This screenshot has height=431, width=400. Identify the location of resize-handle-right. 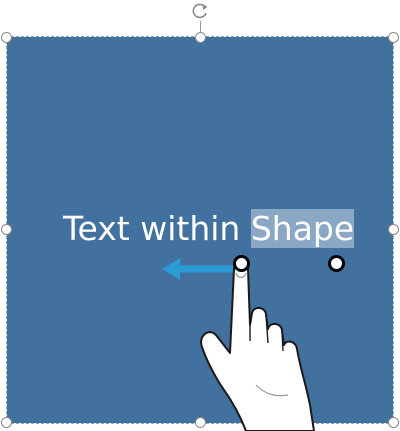
(393, 229).